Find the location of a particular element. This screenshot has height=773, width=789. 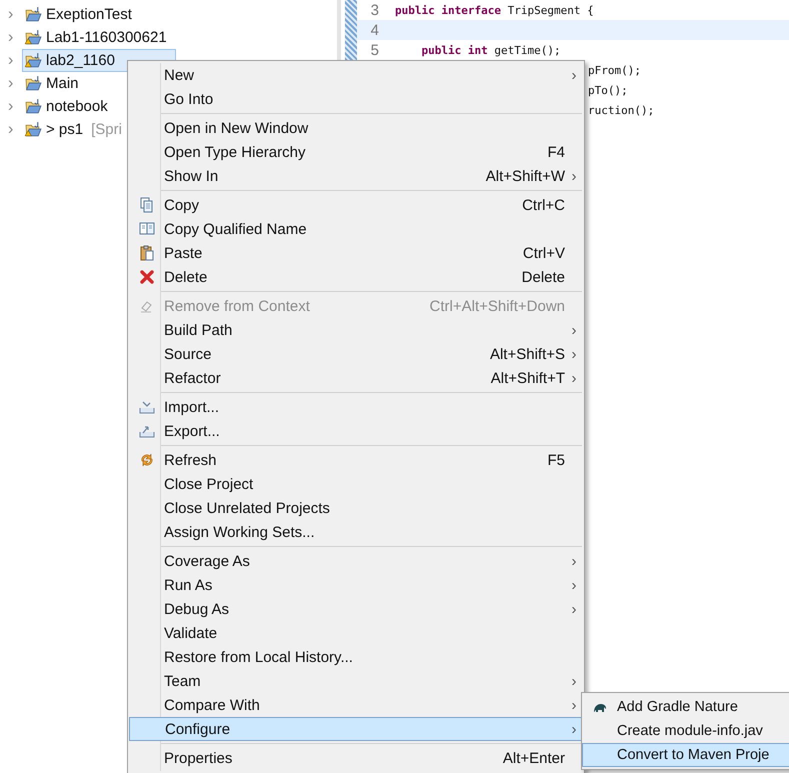

menu-item: Team › is located at coordinates (356, 681).